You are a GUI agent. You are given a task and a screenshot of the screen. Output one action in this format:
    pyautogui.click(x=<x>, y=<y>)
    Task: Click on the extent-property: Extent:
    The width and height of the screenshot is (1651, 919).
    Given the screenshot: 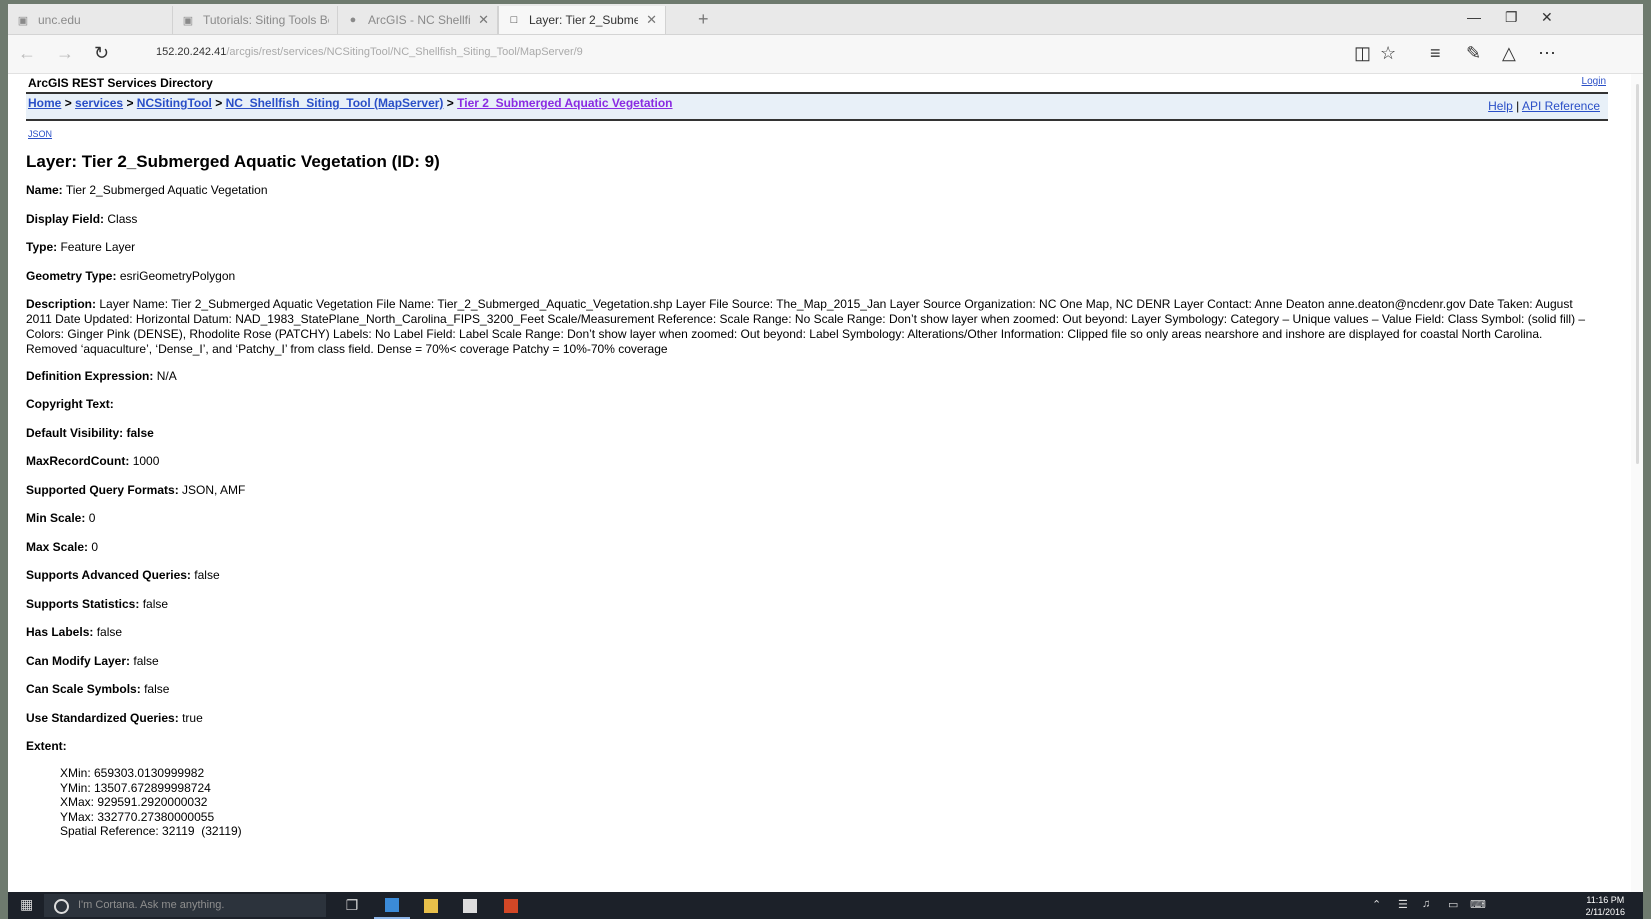 What is the action you would take?
    pyautogui.click(x=46, y=746)
    